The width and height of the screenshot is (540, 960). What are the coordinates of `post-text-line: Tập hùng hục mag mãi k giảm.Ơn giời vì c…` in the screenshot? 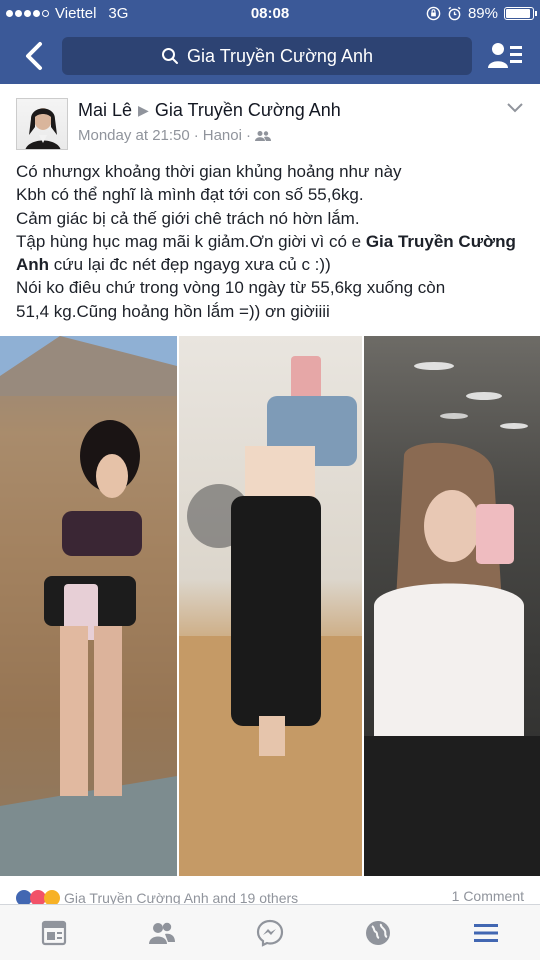 It's located at (266, 253).